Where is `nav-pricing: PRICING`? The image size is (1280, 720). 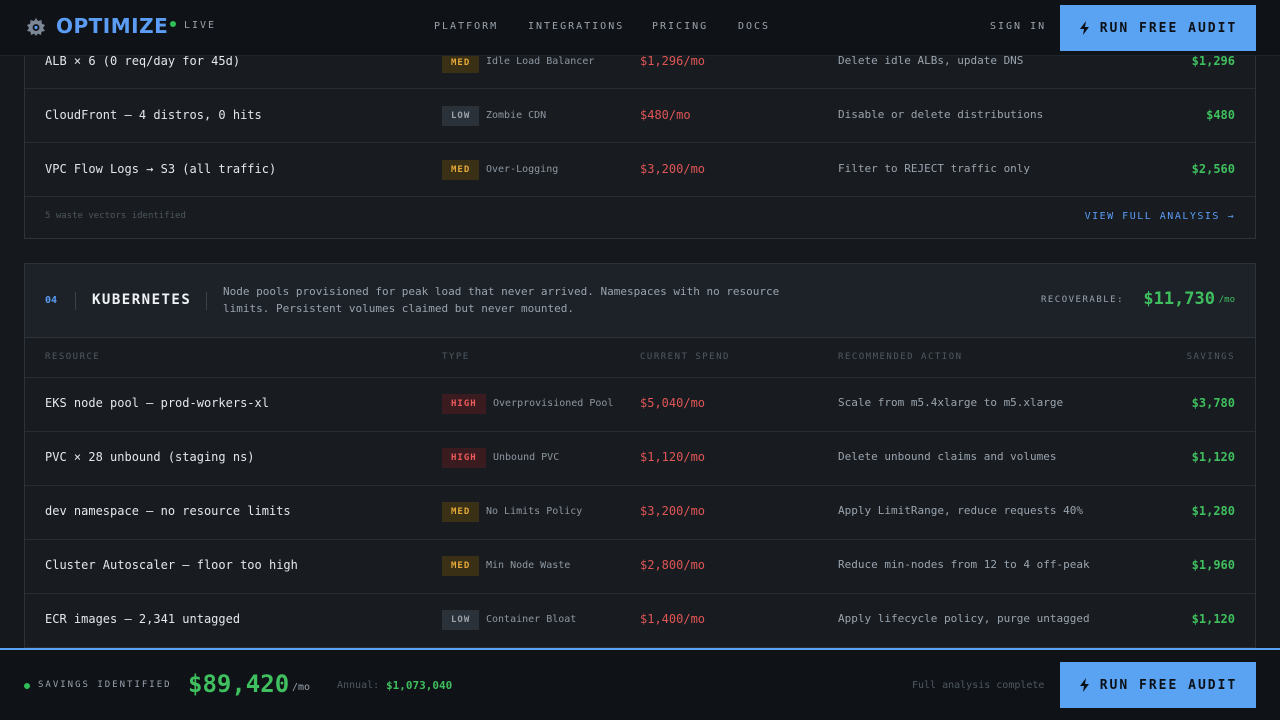 nav-pricing: PRICING is located at coordinates (680, 26).